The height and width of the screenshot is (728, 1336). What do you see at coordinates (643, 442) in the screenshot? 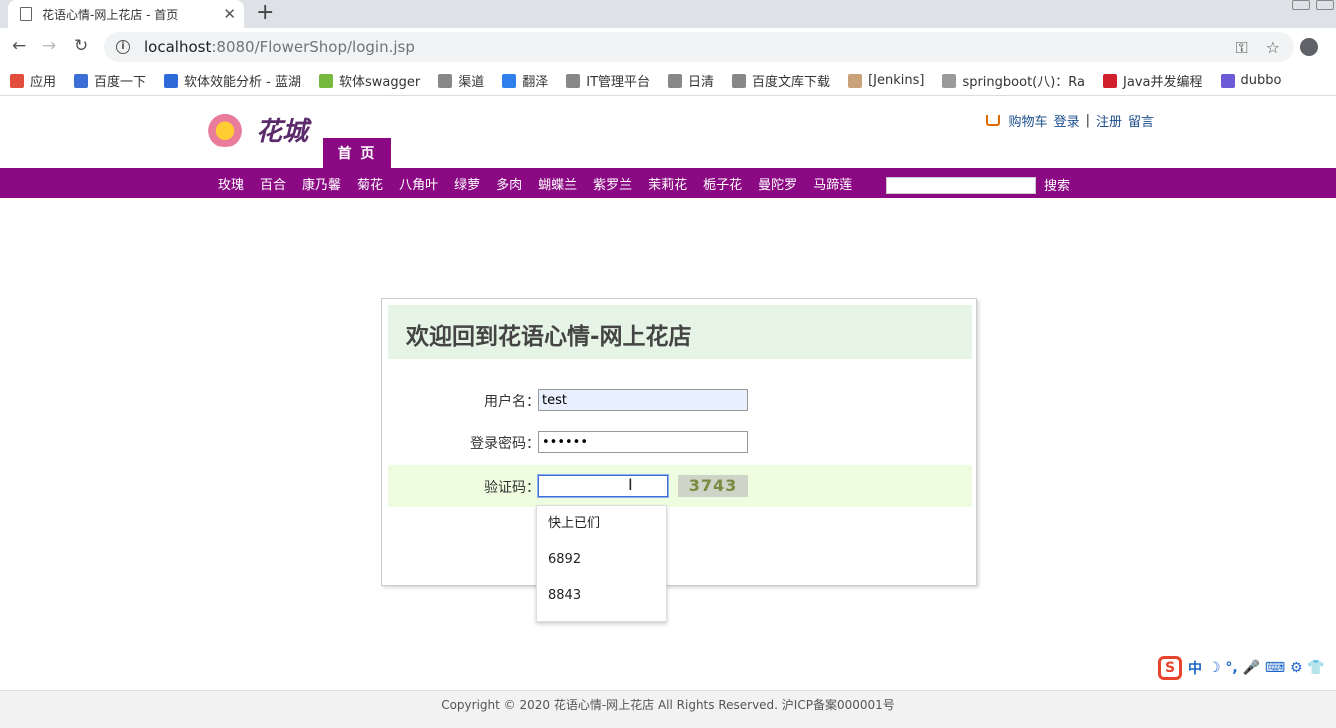
I see `password-input` at bounding box center [643, 442].